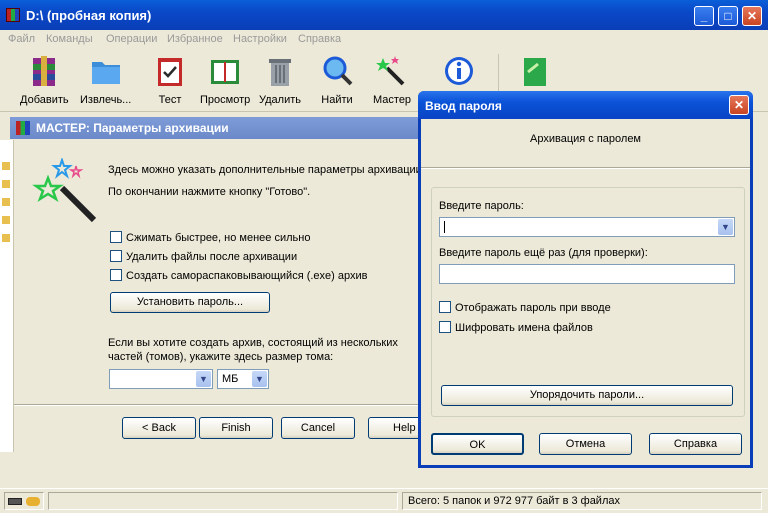 The height and width of the screenshot is (513, 768). What do you see at coordinates (218, 238) in the screenshot?
I see `option-label: Сжимать быстрее, но менее сильно` at bounding box center [218, 238].